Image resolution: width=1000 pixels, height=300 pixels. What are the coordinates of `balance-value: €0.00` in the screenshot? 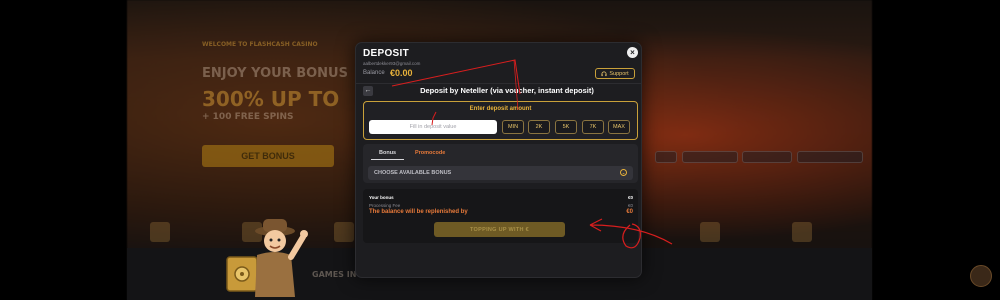 It's located at (401, 73).